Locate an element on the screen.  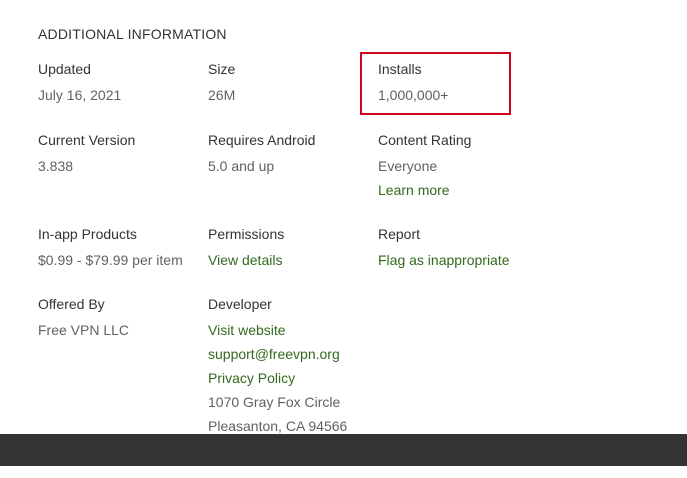
size-value: 26M is located at coordinates (222, 95).